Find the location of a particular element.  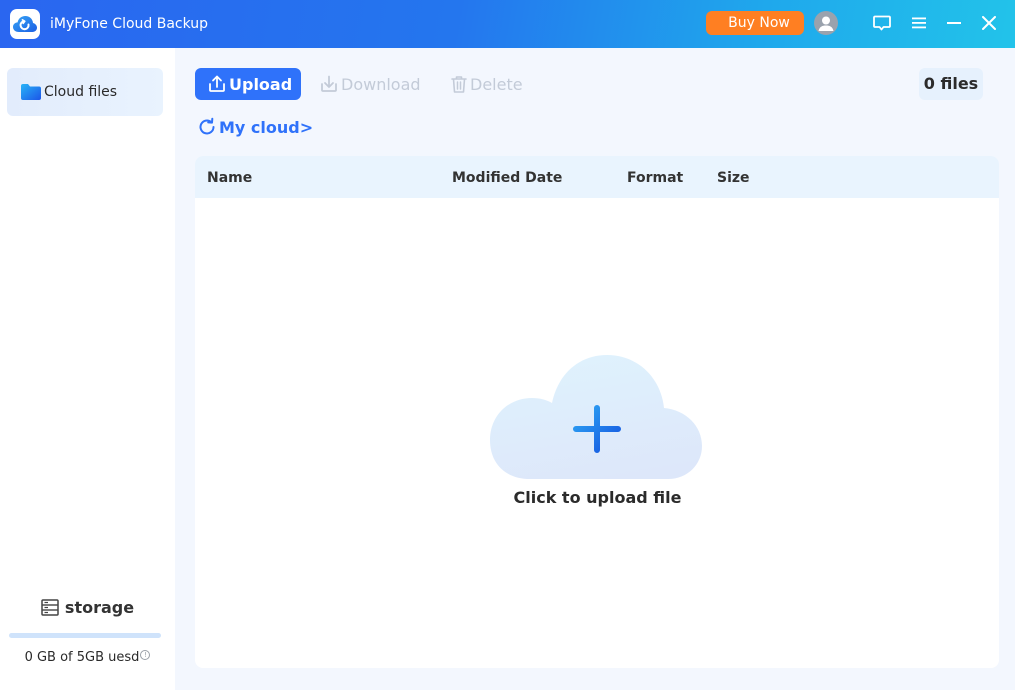

upload-icon is located at coordinates (217, 84).